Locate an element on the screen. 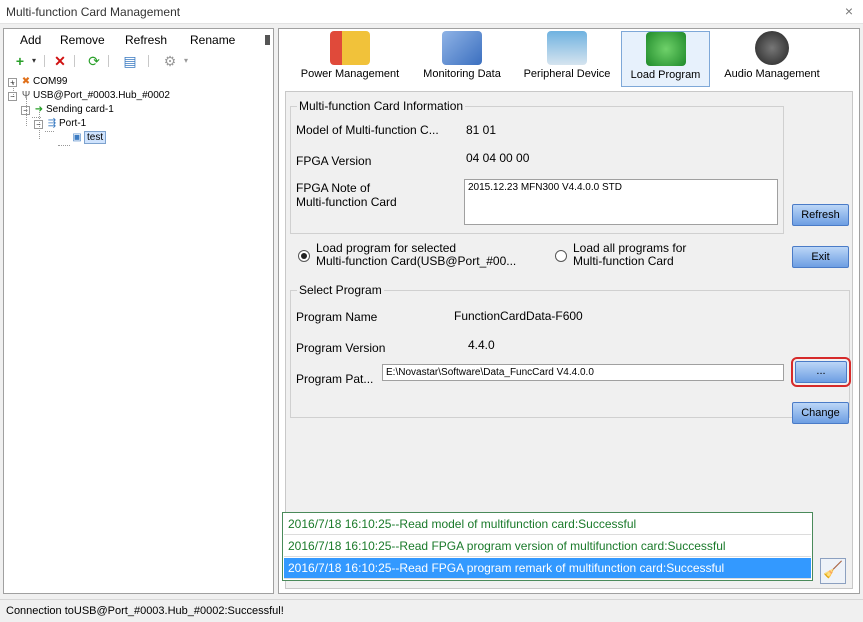  change-button: Change is located at coordinates (820, 413).